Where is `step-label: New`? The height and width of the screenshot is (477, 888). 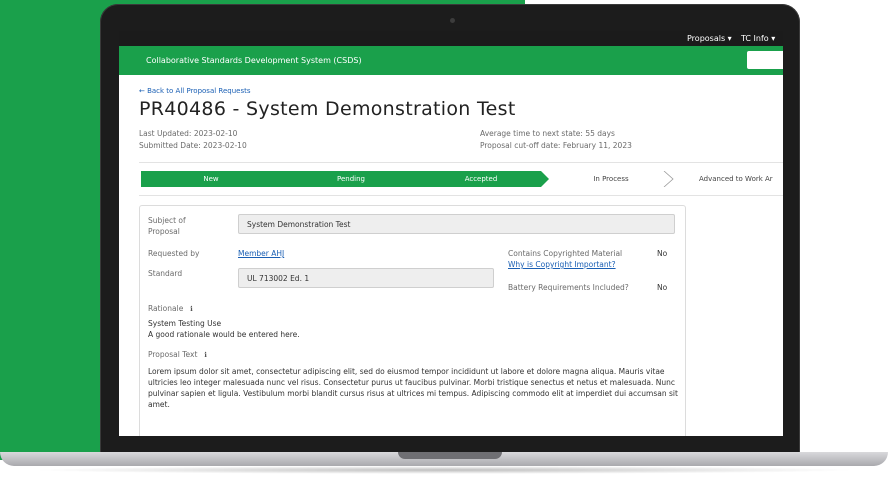
step-label: New is located at coordinates (211, 179).